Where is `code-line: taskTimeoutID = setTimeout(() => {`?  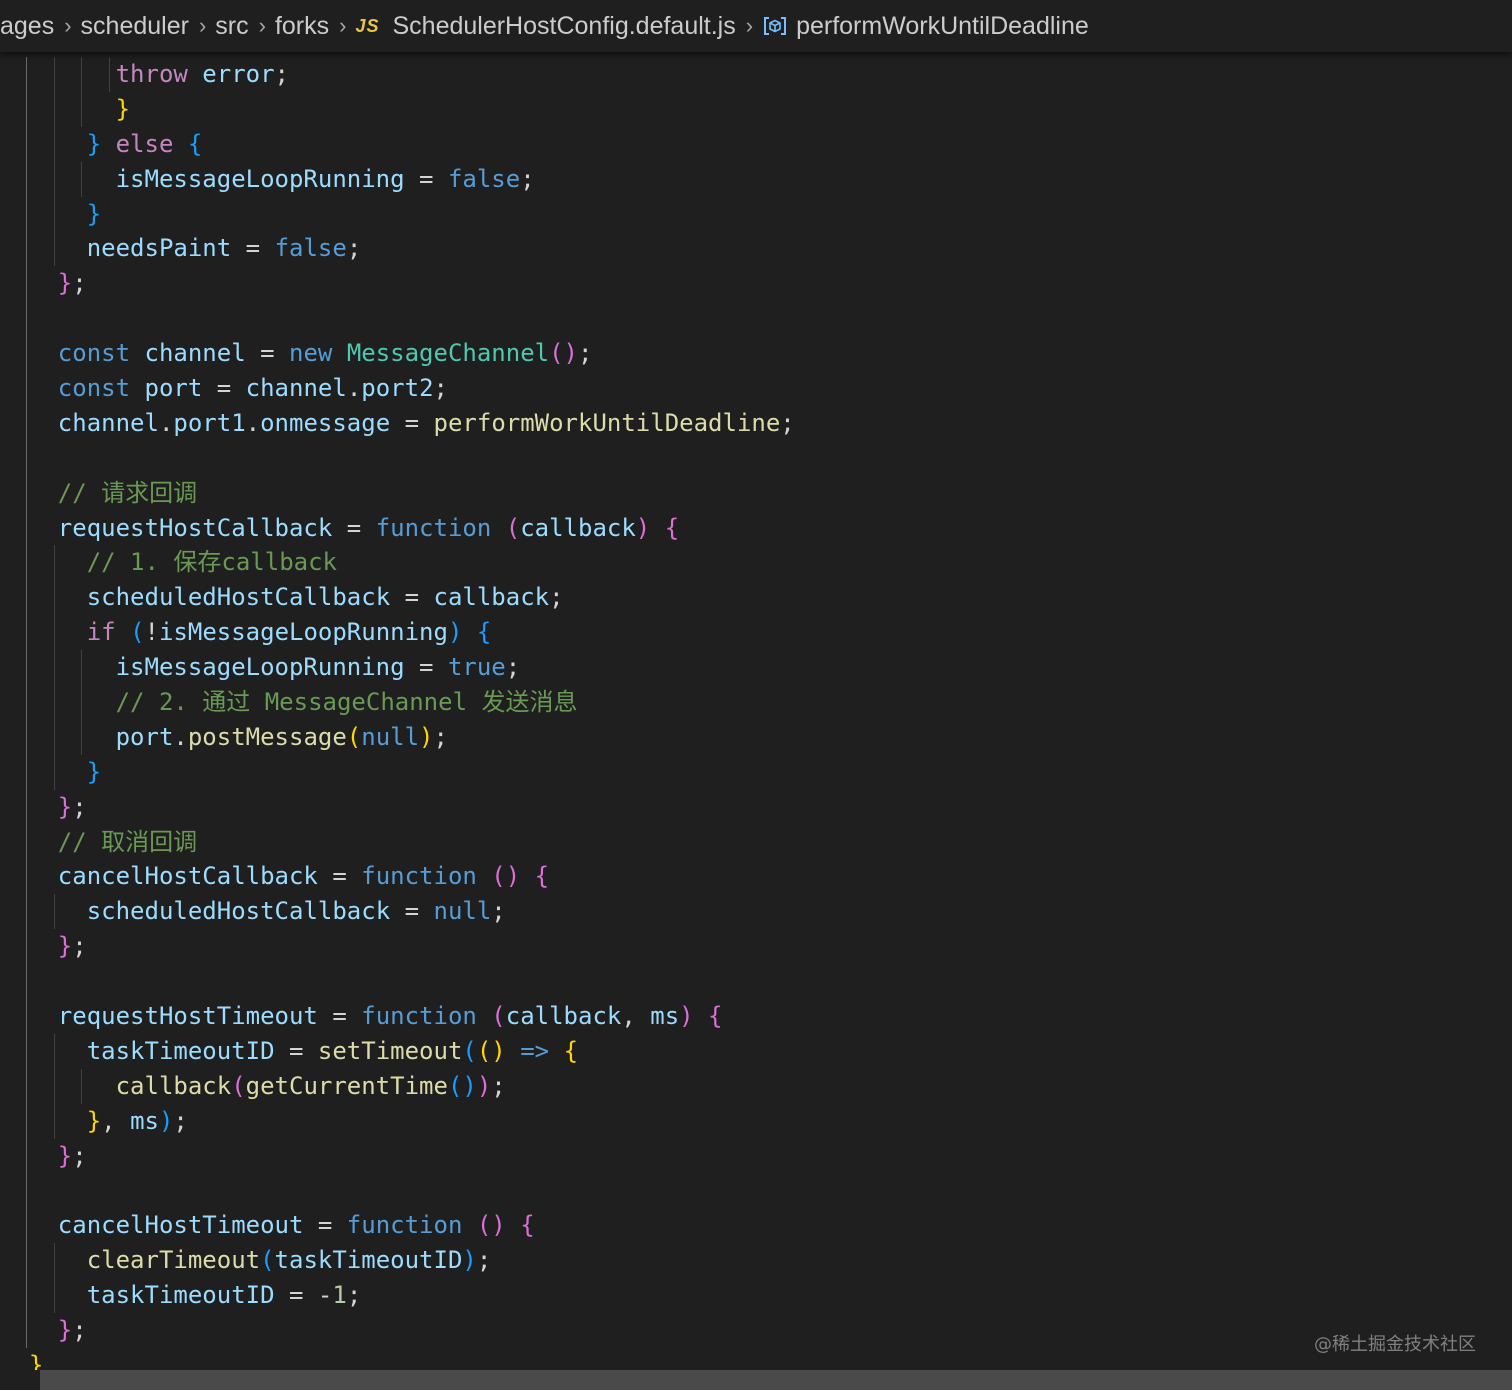
code-line: taskTimeoutID = setTimeout(() => { is located at coordinates (756, 1051).